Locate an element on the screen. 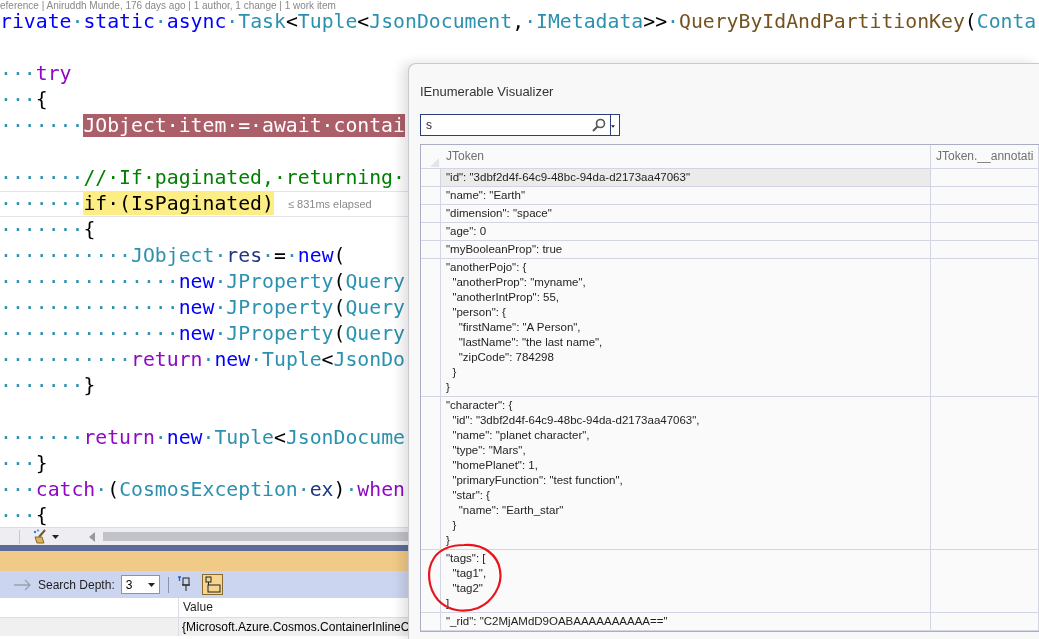 Image resolution: width=1039 pixels, height=639 pixels. grid-row: "character": { "id": "3dbf2d4f-64c9-48bc-94da-d2173aa47063", "name": "planet character", "type": "Mars", "homePlanet": 1, "primaryFunction": "test function", "star": { "name": "Earth_star" } } is located at coordinates (730, 473).